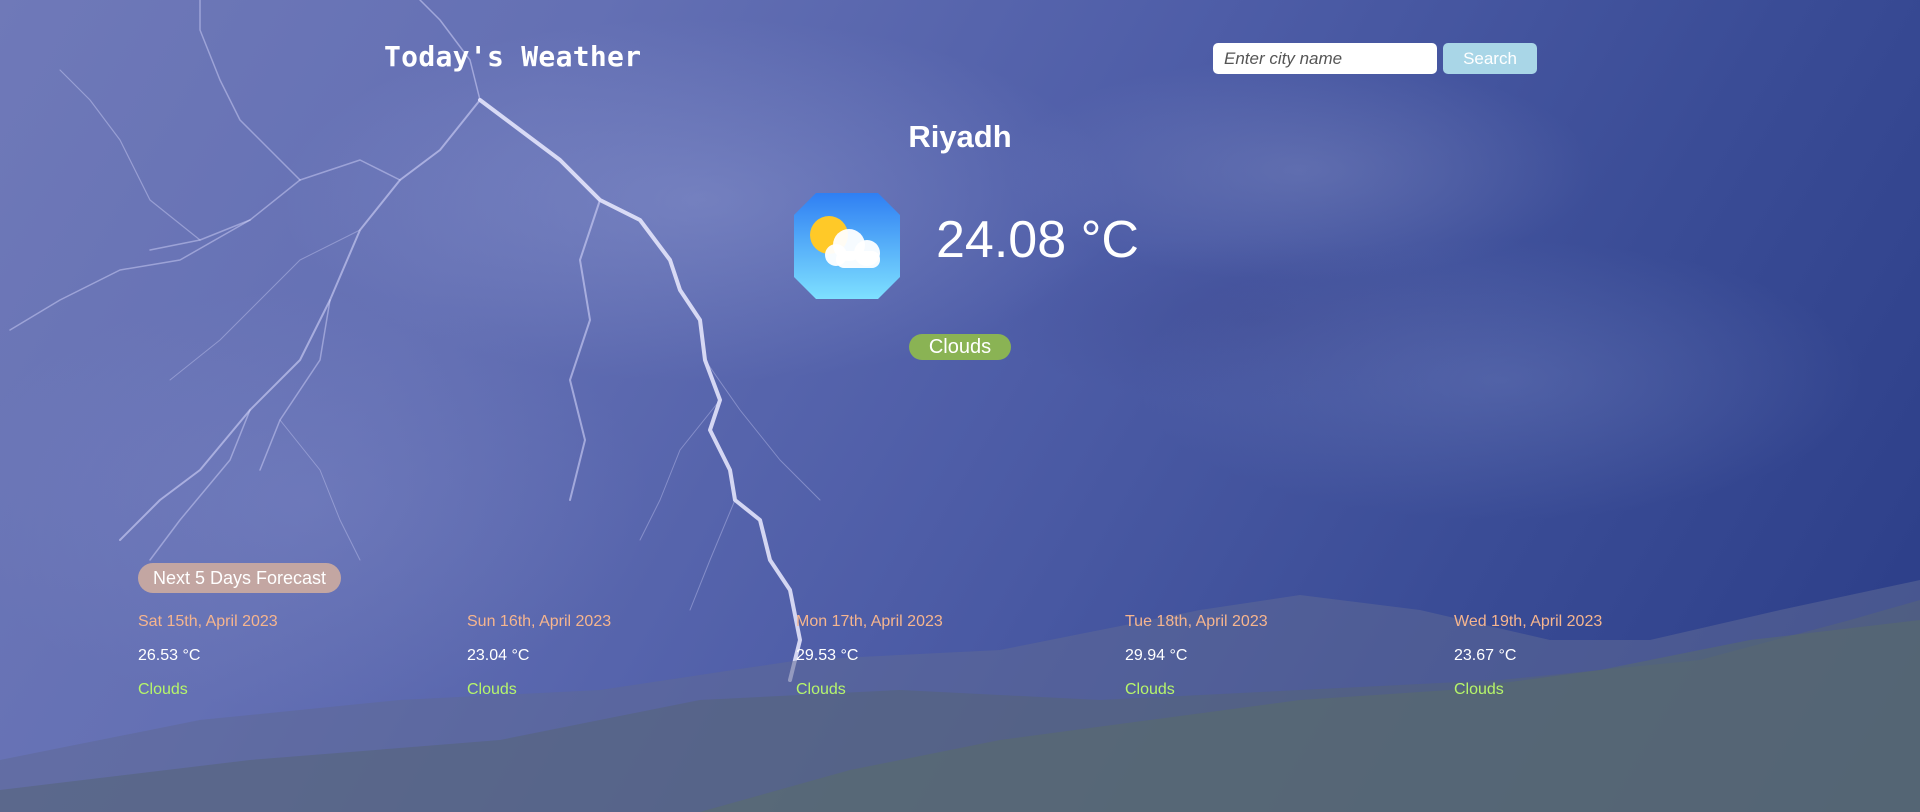 The height and width of the screenshot is (812, 1920). Describe the element at coordinates (827, 655) in the screenshot. I see `forecast-temperature: 29.53 °C` at that location.